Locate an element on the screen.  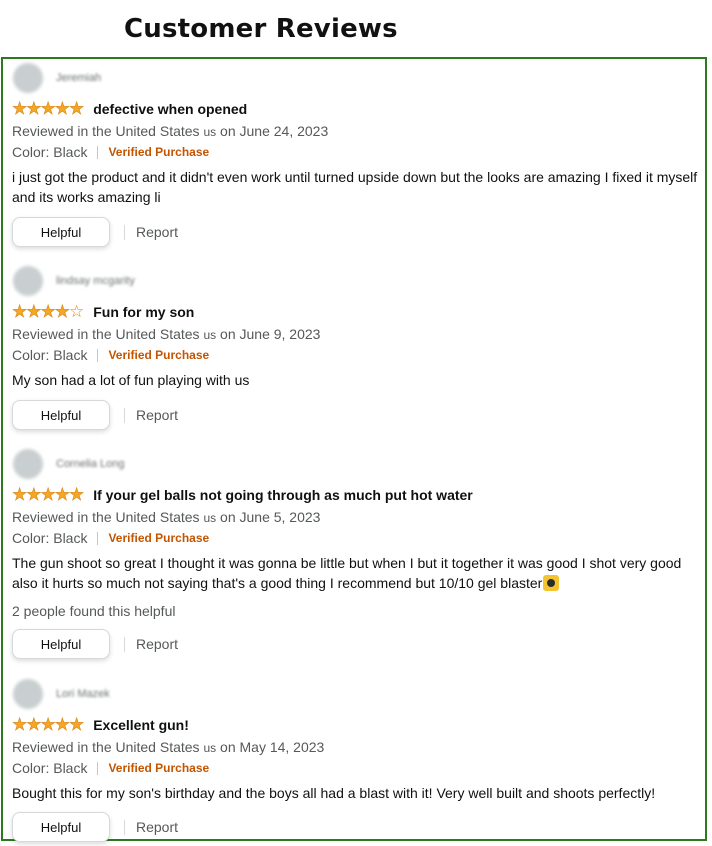
review-date: on June 5, 2023 is located at coordinates (270, 517).